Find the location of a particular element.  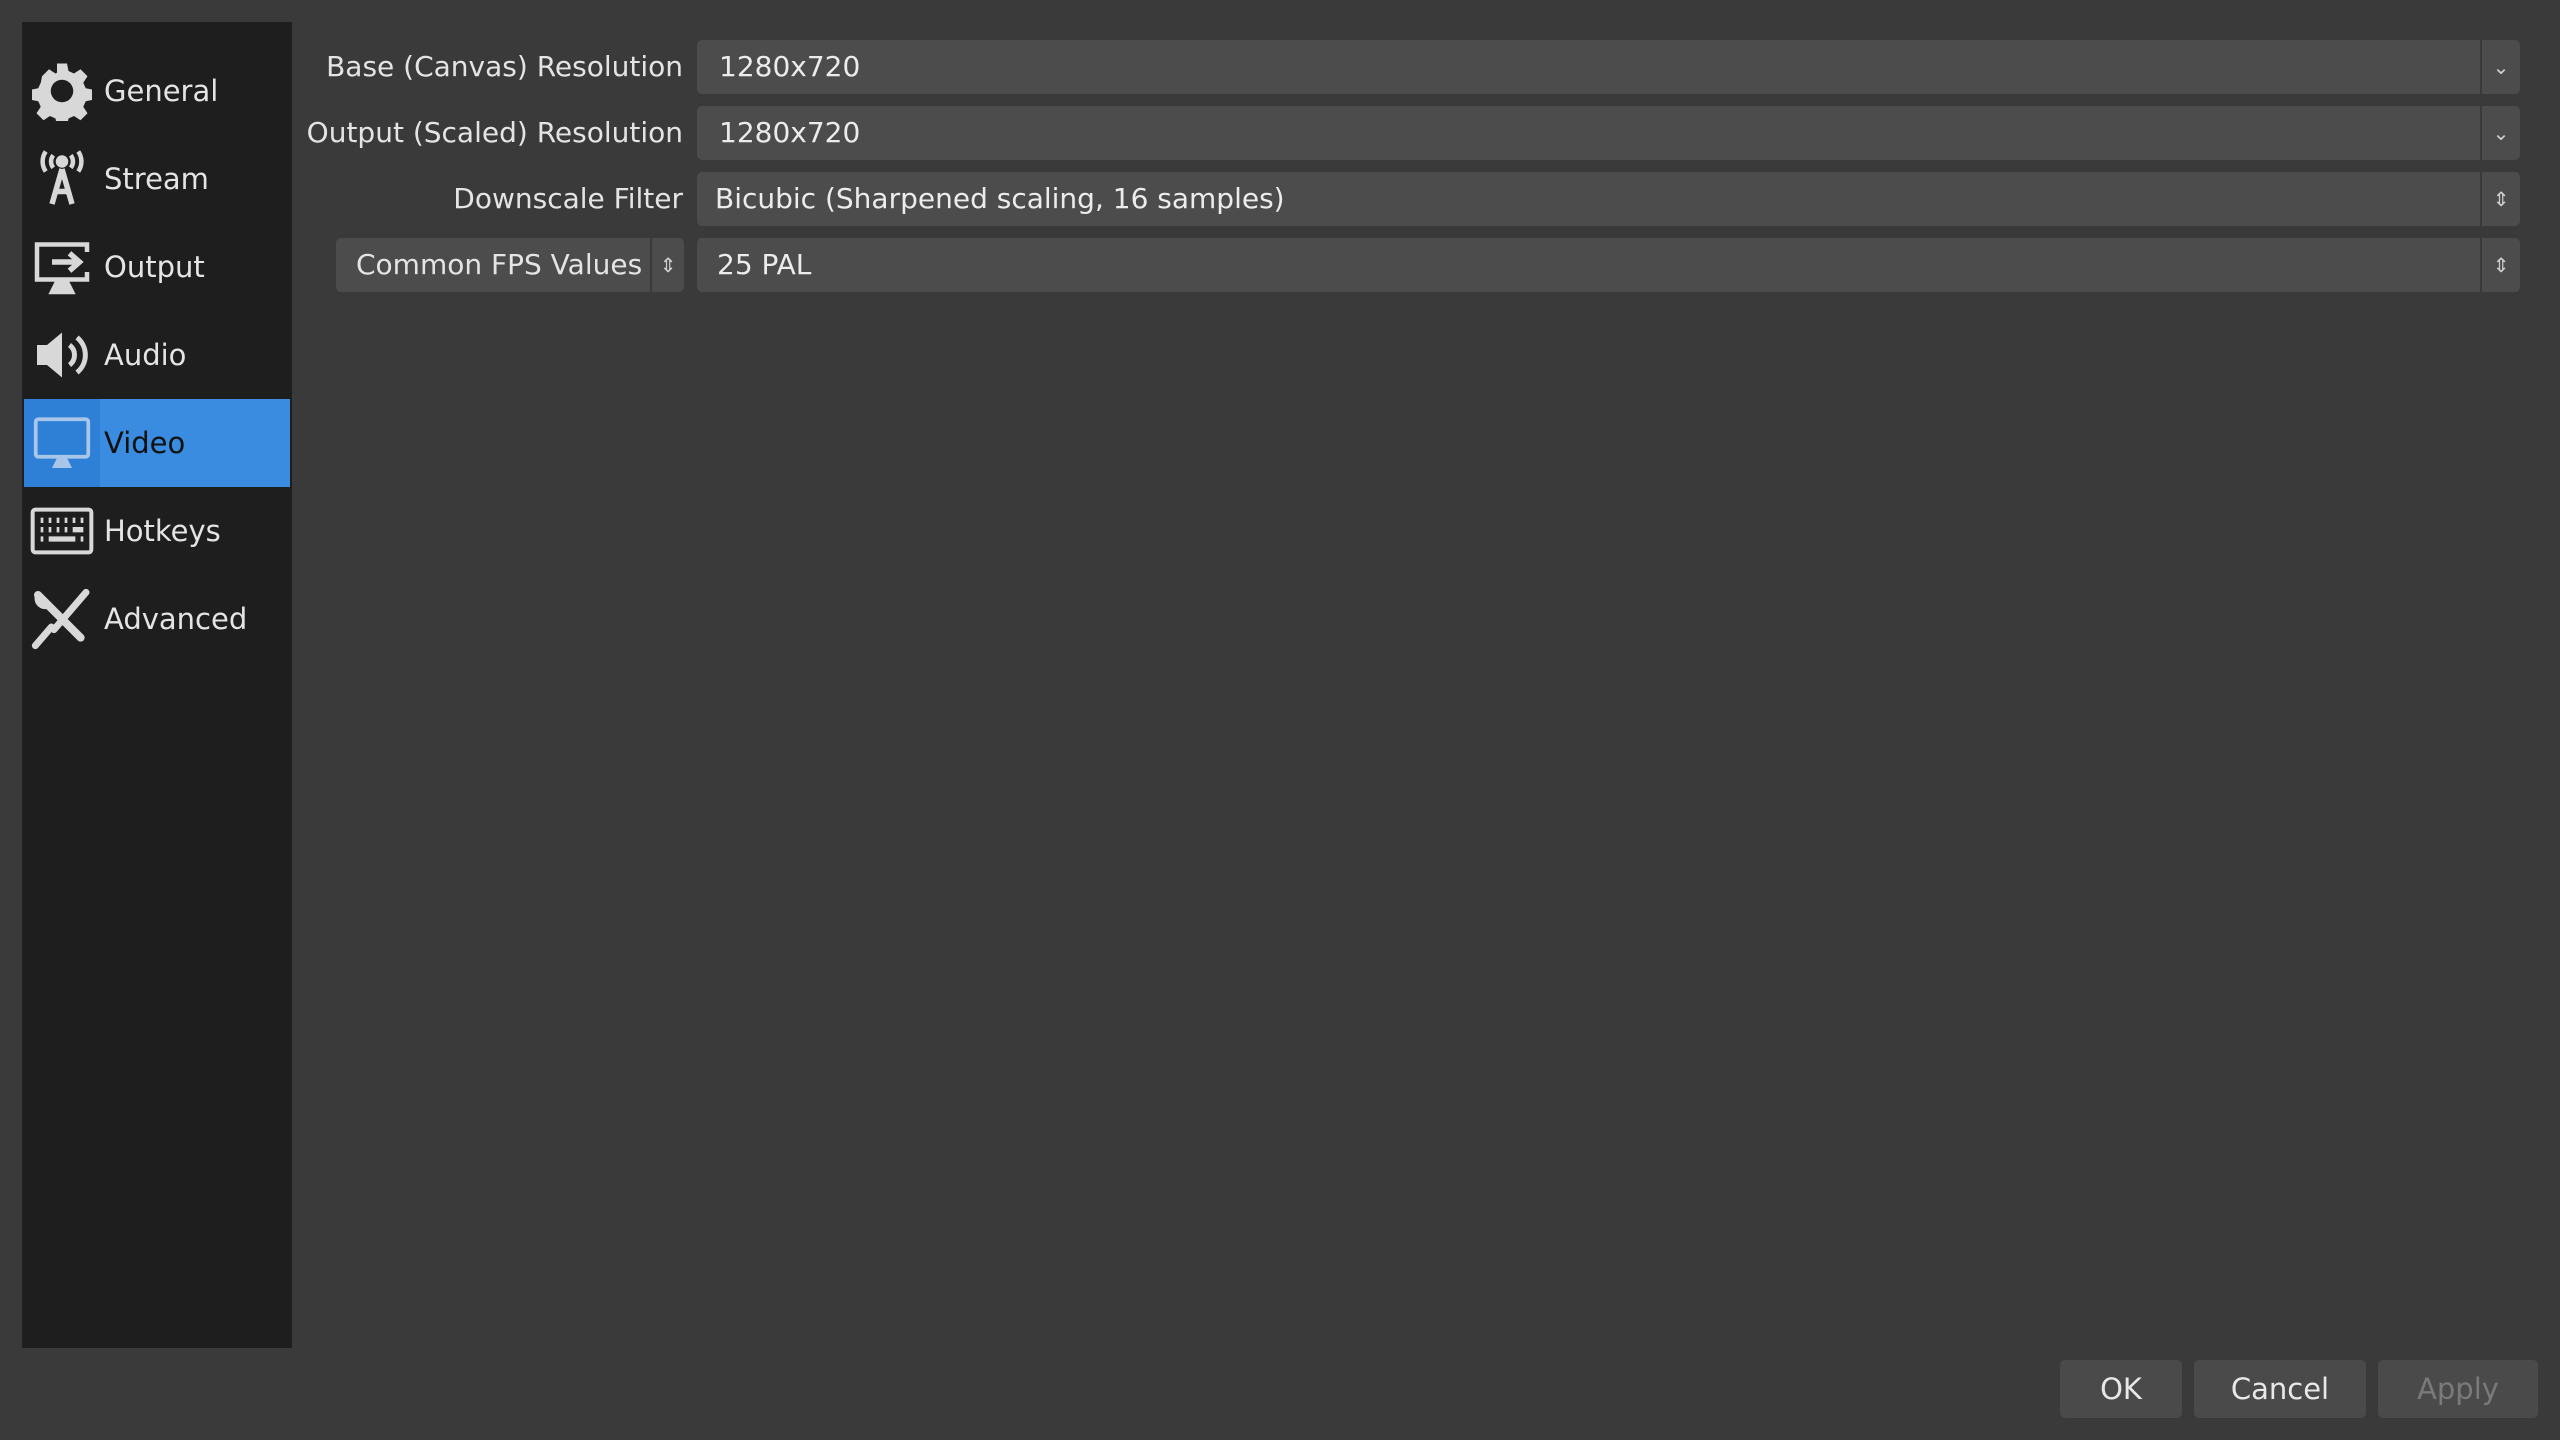

fps-type-value: Common FPS Values is located at coordinates (499, 264).